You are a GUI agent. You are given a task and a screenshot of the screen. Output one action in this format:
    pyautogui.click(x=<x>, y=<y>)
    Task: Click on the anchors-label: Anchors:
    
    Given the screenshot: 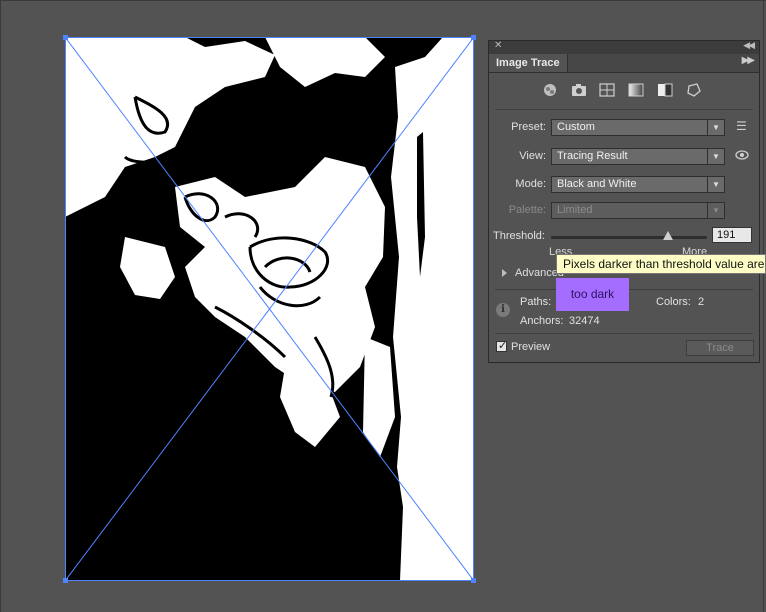 What is the action you would take?
    pyautogui.click(x=542, y=321)
    